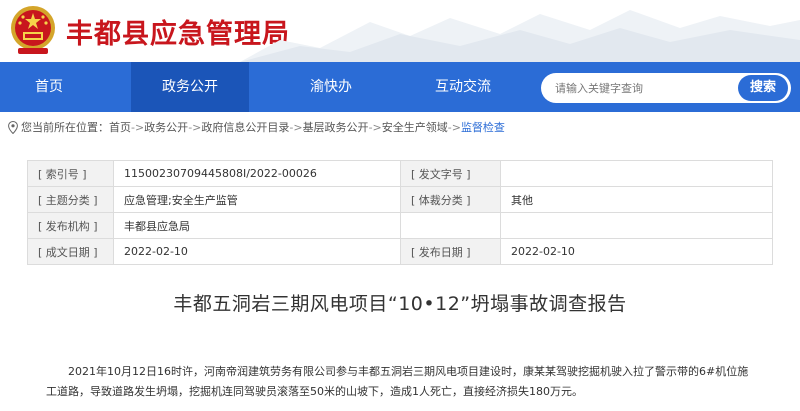 The image size is (800, 411). I want to click on info-label: [ 发布日期 ], so click(450, 251).